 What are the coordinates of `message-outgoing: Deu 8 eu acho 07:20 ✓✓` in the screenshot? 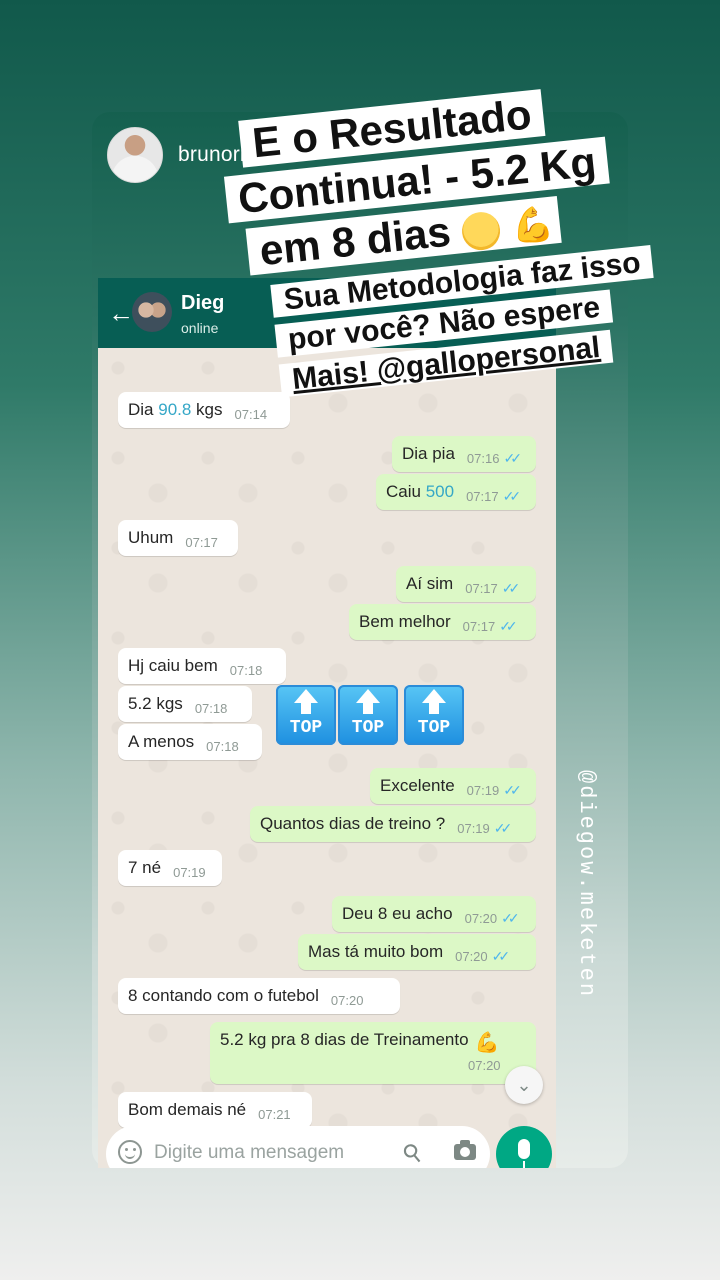 It's located at (434, 914).